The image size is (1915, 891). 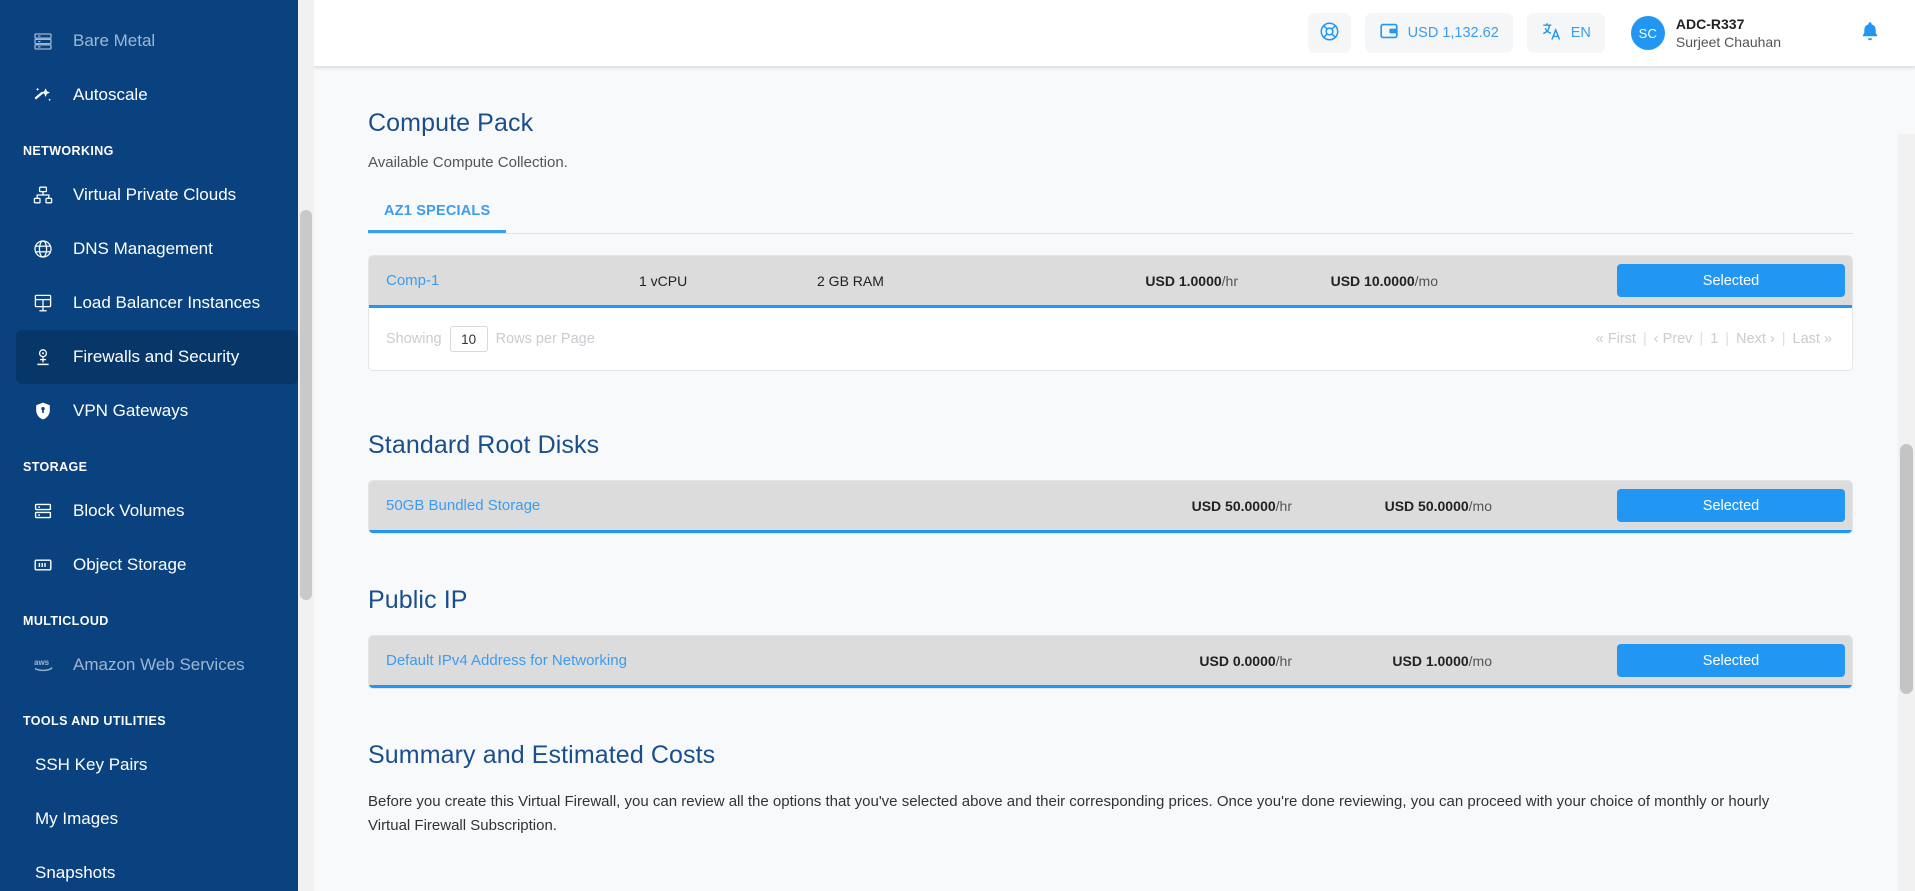 I want to click on account-id: ADC-R337, so click(x=1710, y=23).